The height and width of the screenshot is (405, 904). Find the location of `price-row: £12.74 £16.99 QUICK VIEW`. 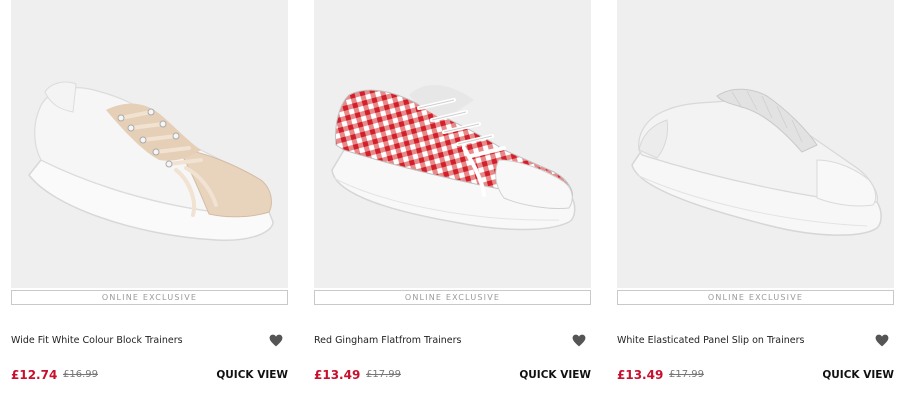

price-row: £12.74 £16.99 QUICK VIEW is located at coordinates (149, 376).